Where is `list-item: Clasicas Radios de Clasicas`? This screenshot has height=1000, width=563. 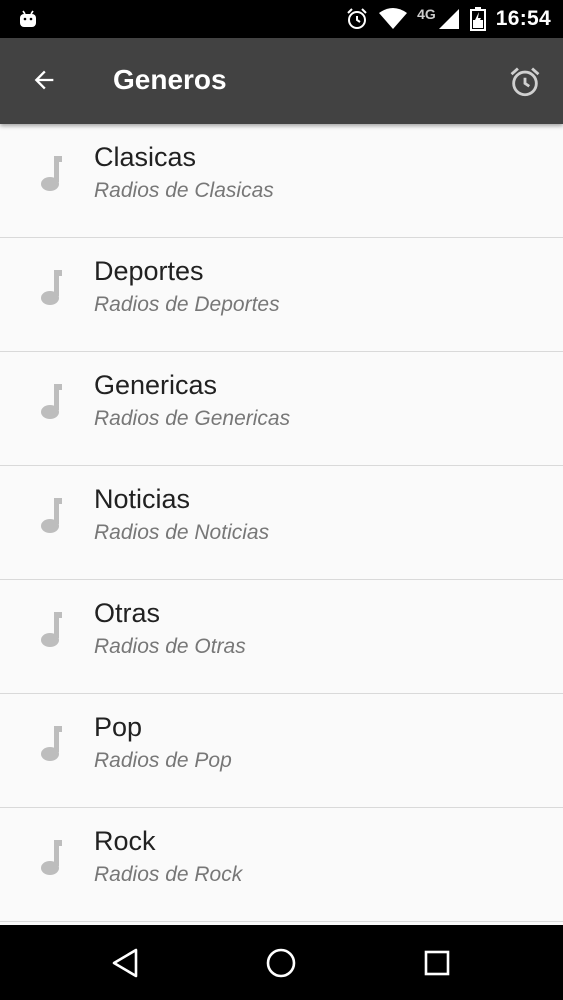 list-item: Clasicas Radios de Clasicas is located at coordinates (281, 181).